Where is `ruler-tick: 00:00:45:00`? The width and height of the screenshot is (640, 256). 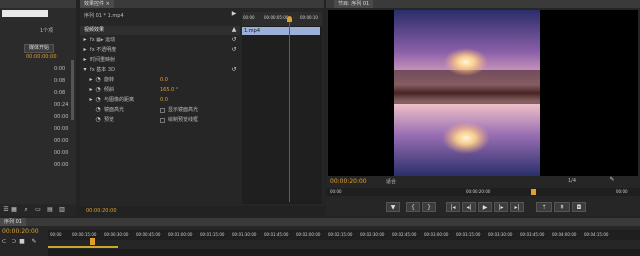 ruler-tick: 00:00:45:00 is located at coordinates (148, 234).